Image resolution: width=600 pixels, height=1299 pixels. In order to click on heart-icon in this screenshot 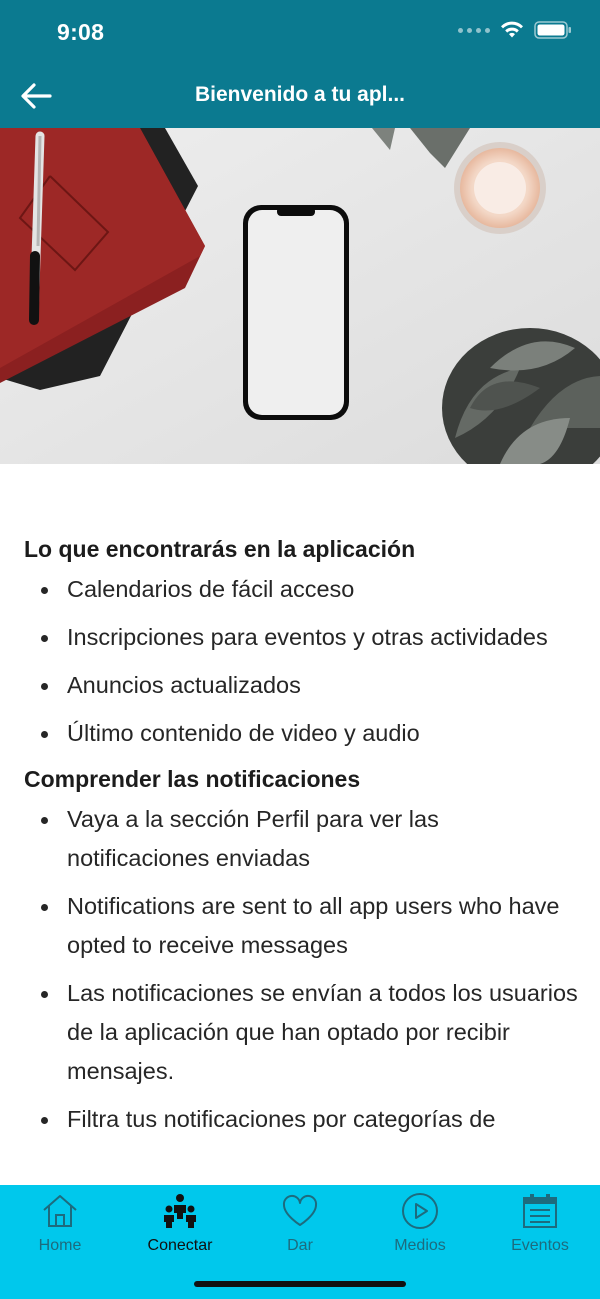, I will do `click(300, 1210)`.